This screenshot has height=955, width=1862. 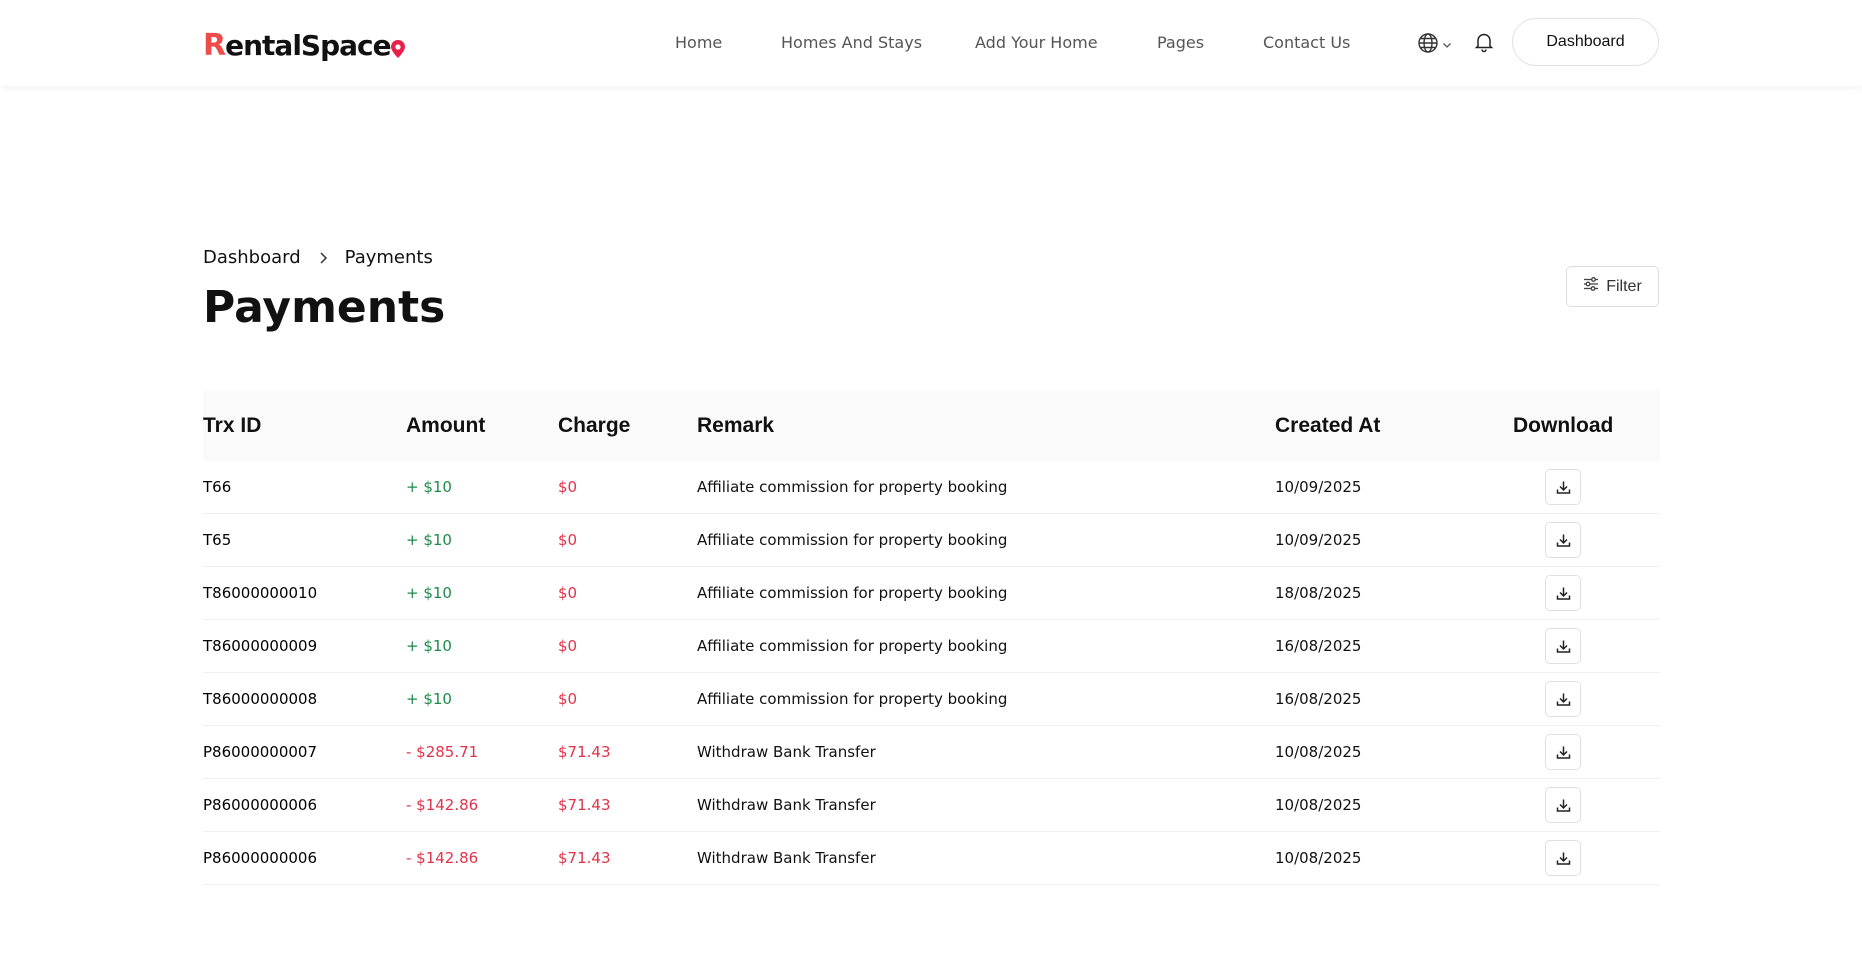 I want to click on filter-sliders-icon, so click(x=1591, y=286).